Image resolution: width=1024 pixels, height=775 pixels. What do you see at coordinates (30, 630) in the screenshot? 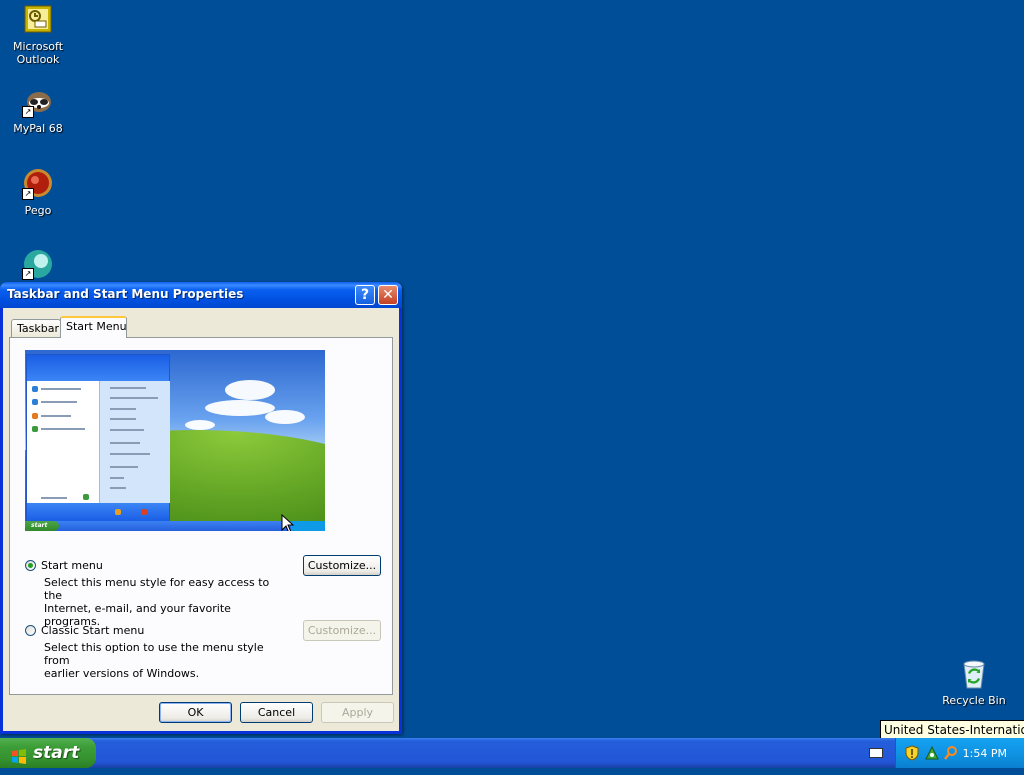
I see `classic-start-menu-radio` at bounding box center [30, 630].